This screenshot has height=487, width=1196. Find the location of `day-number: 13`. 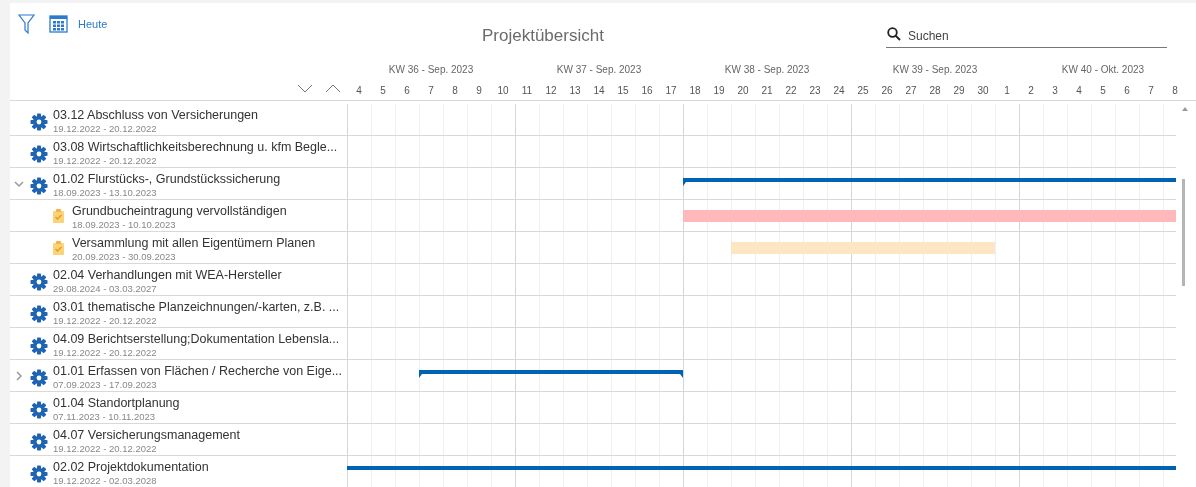

day-number: 13 is located at coordinates (575, 90).